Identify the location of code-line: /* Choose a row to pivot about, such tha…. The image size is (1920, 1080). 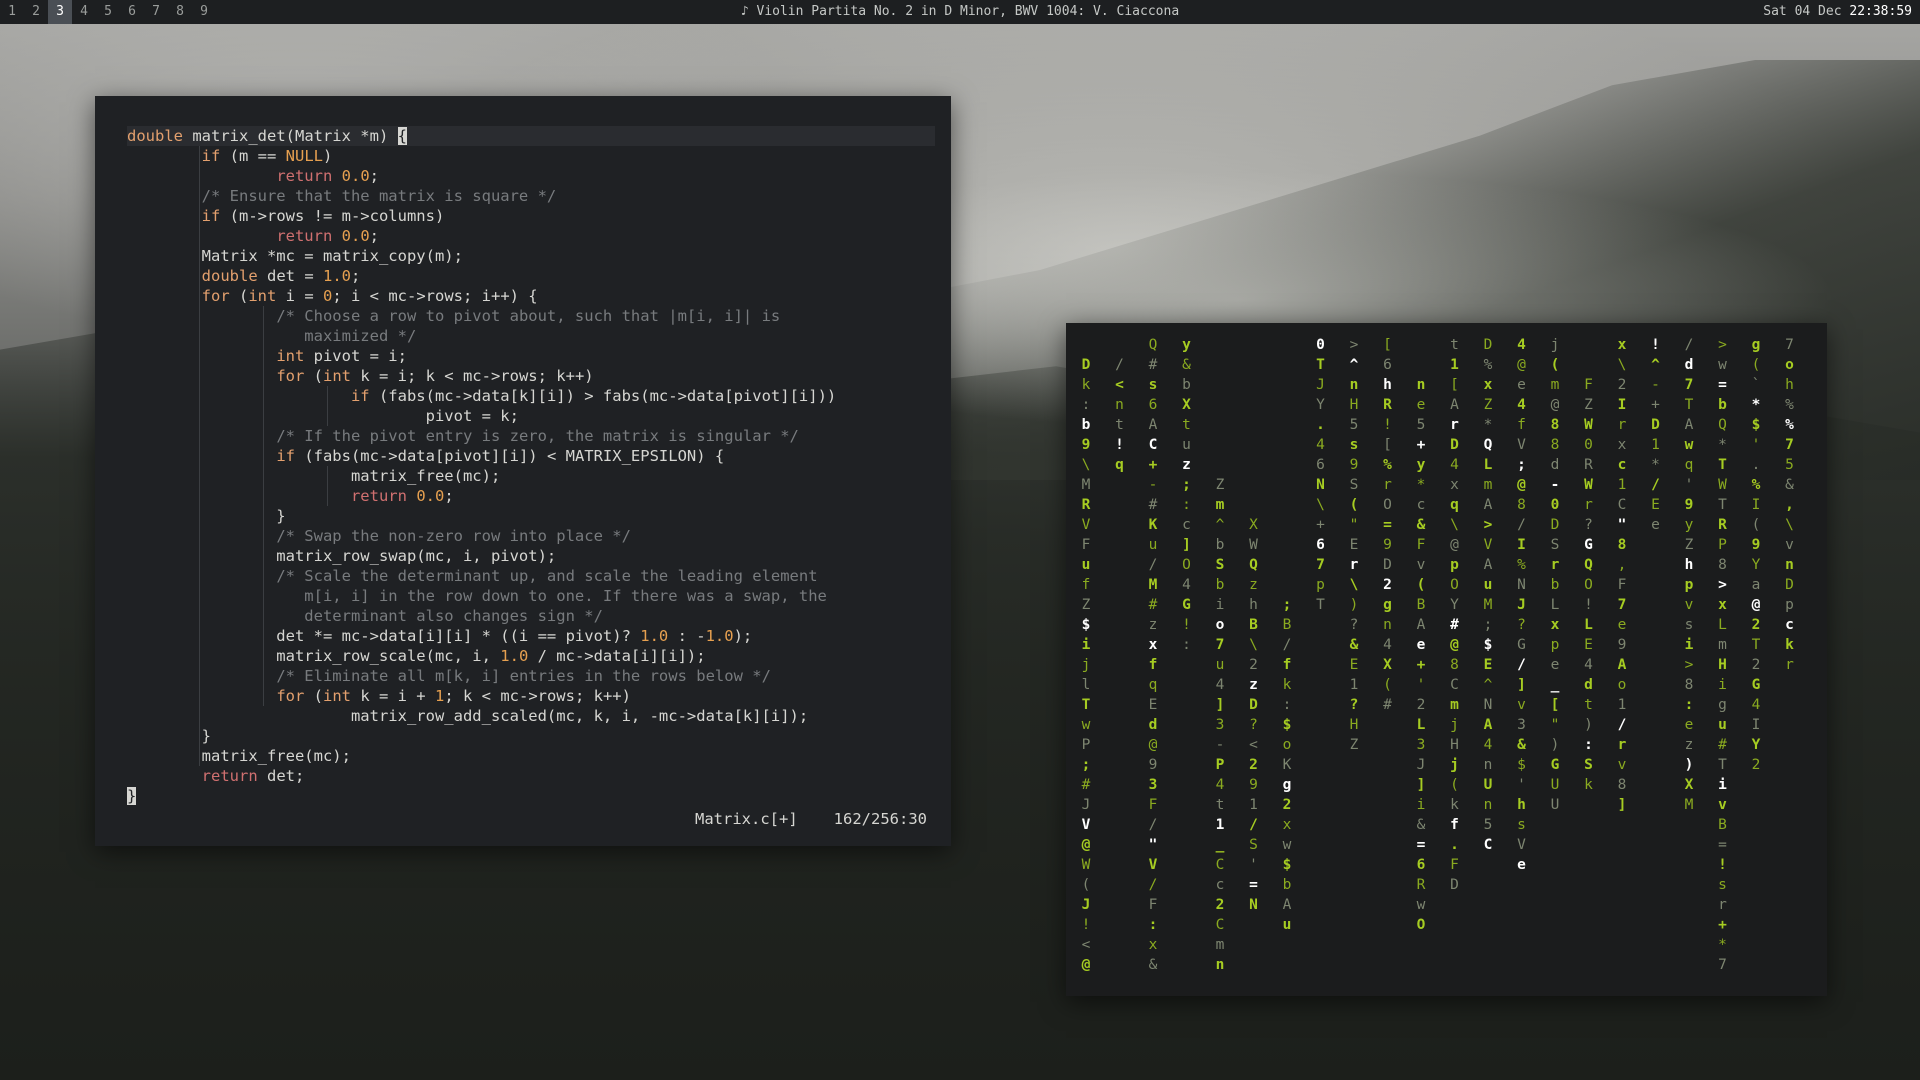
(531, 316).